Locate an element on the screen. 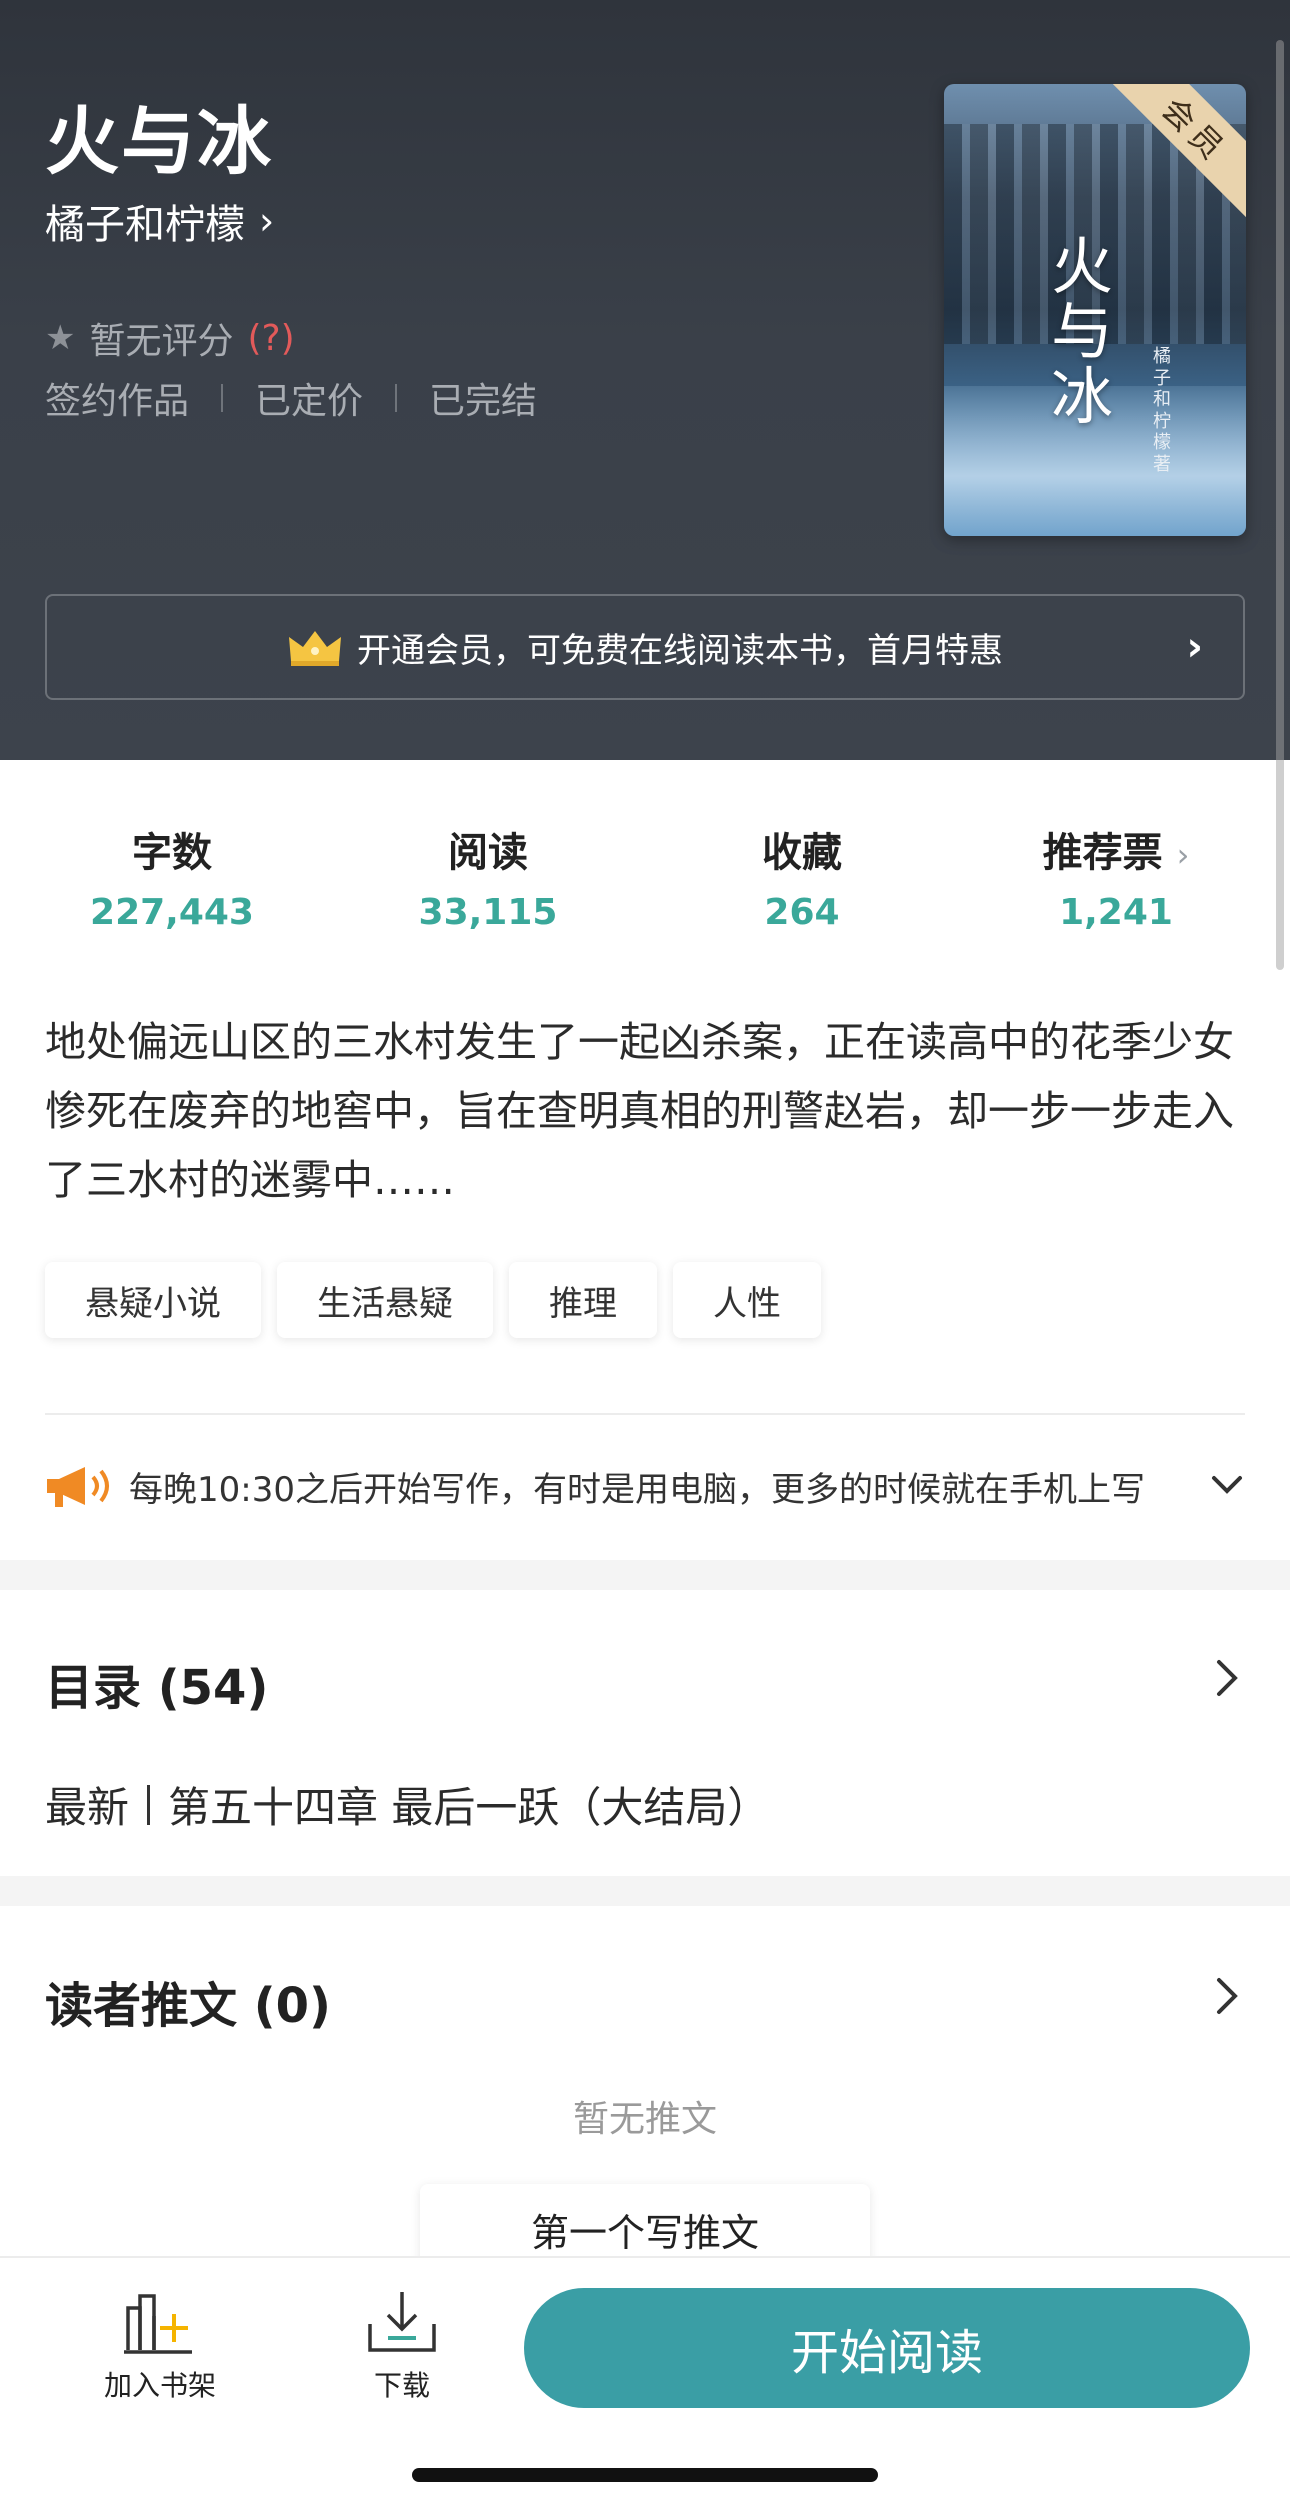 The height and width of the screenshot is (2509, 1290). tag-mystery: 推理 is located at coordinates (583, 1300).